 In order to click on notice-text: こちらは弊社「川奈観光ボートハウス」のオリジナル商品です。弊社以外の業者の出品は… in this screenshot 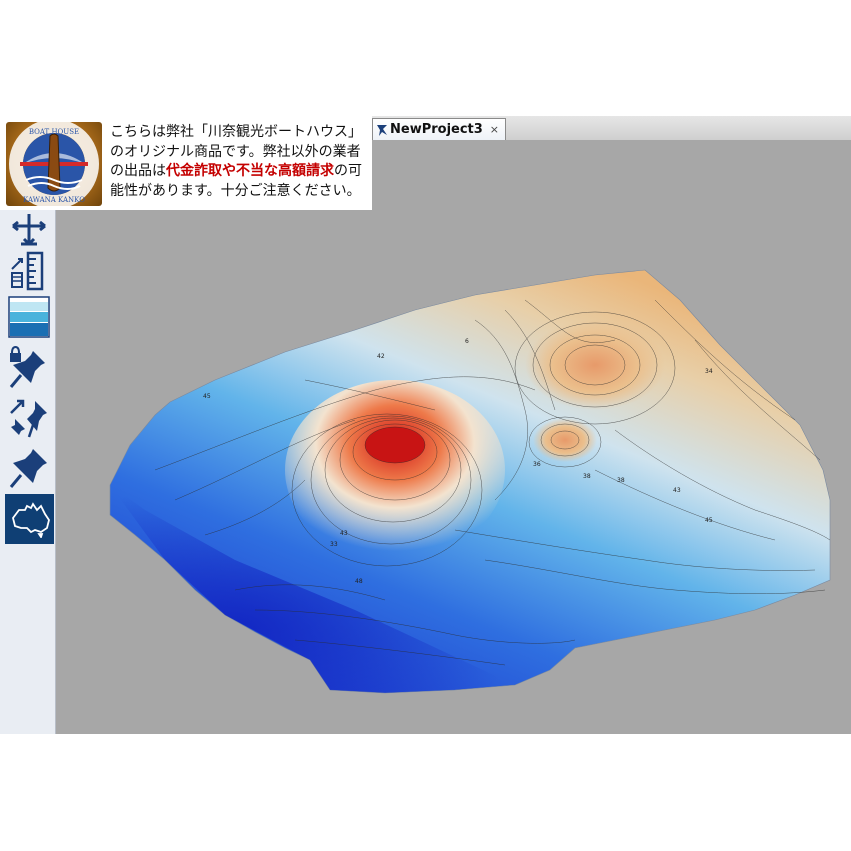, I will do `click(240, 162)`.